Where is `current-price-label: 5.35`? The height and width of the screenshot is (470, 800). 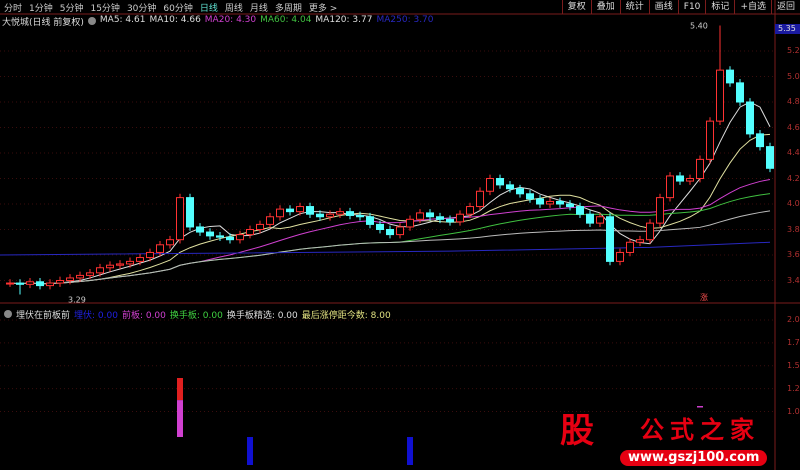
current-price-label: 5.35 is located at coordinates (787, 29).